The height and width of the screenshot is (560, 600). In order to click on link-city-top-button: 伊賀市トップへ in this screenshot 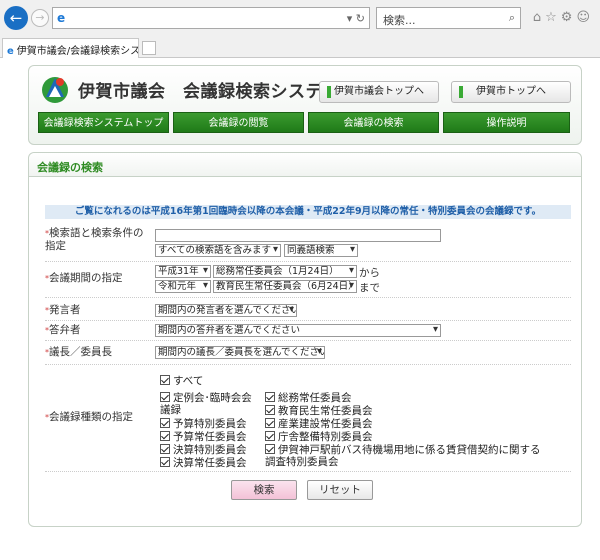, I will do `click(511, 92)`.